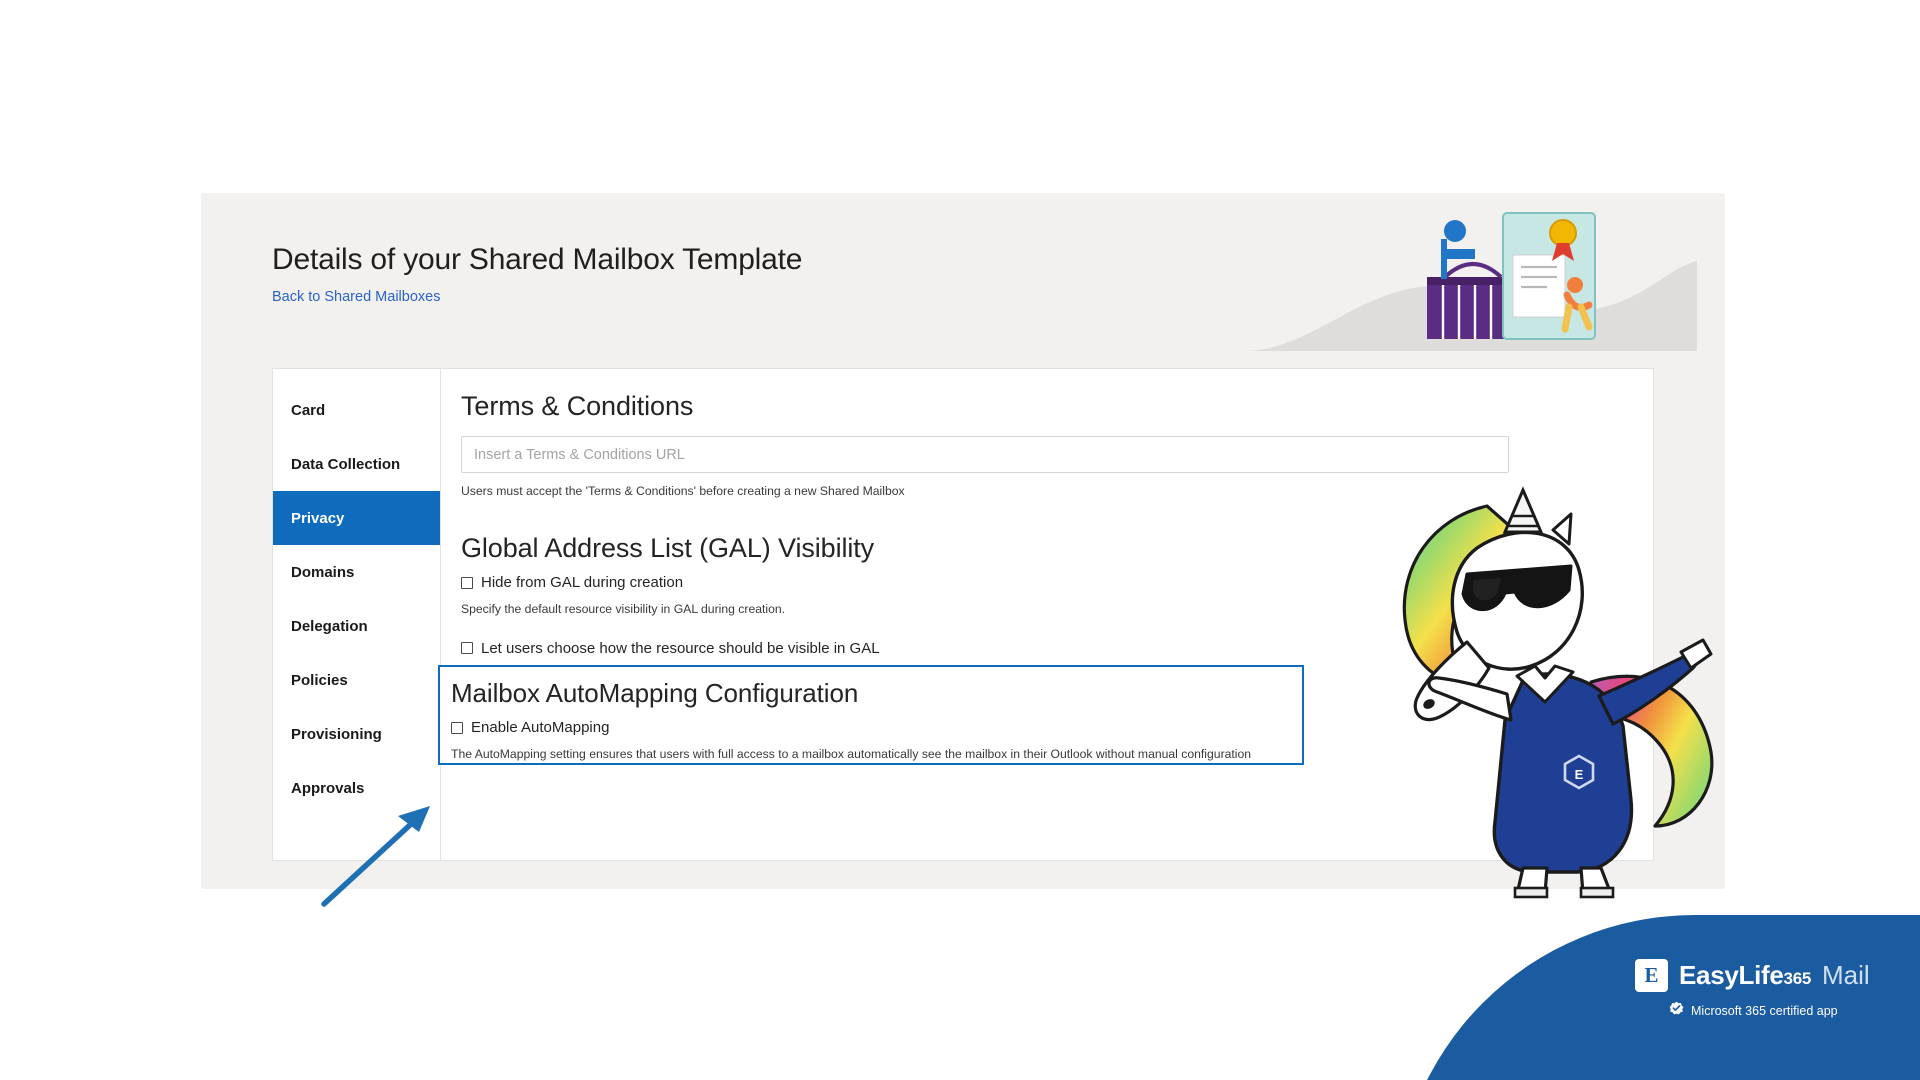 The height and width of the screenshot is (1080, 1920). What do you see at coordinates (577, 406) in the screenshot?
I see `terms-and-conditions-heading: Terms & Conditions` at bounding box center [577, 406].